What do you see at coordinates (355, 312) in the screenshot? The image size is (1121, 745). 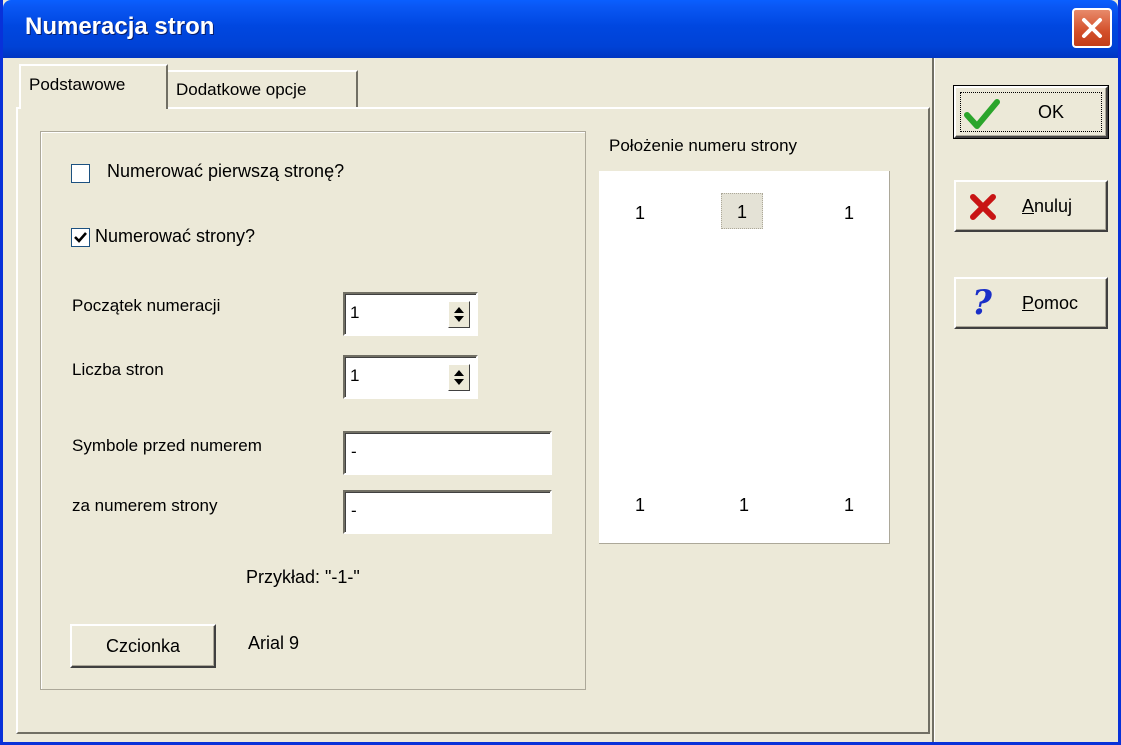 I see `start-value: 1` at bounding box center [355, 312].